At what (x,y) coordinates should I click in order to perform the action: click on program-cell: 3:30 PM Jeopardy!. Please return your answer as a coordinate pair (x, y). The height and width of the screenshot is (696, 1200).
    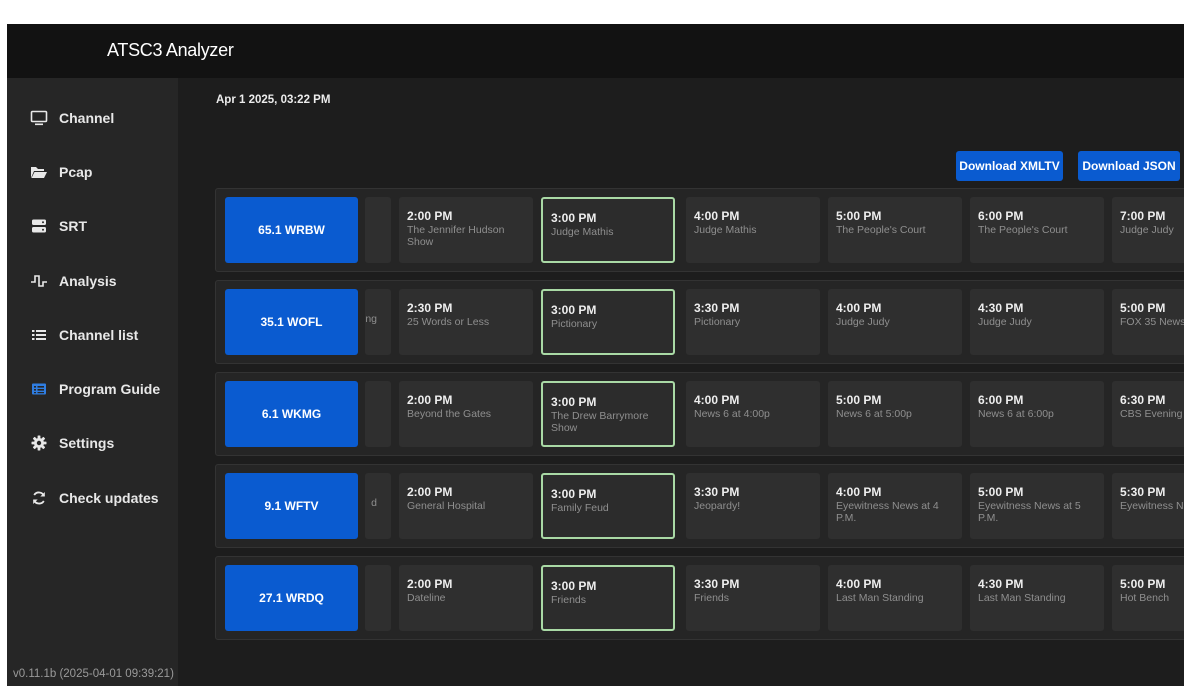
    Looking at the image, I should click on (753, 506).